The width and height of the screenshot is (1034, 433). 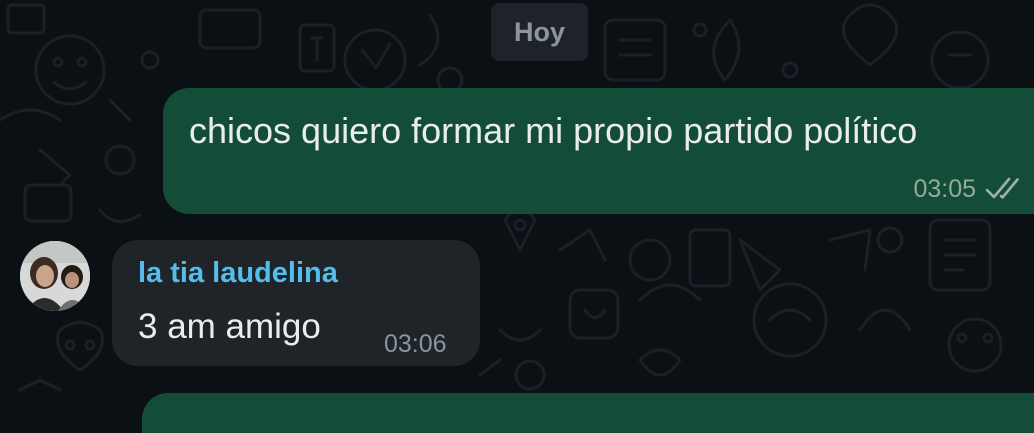 What do you see at coordinates (539, 32) in the screenshot?
I see `date-separator: Hoy` at bounding box center [539, 32].